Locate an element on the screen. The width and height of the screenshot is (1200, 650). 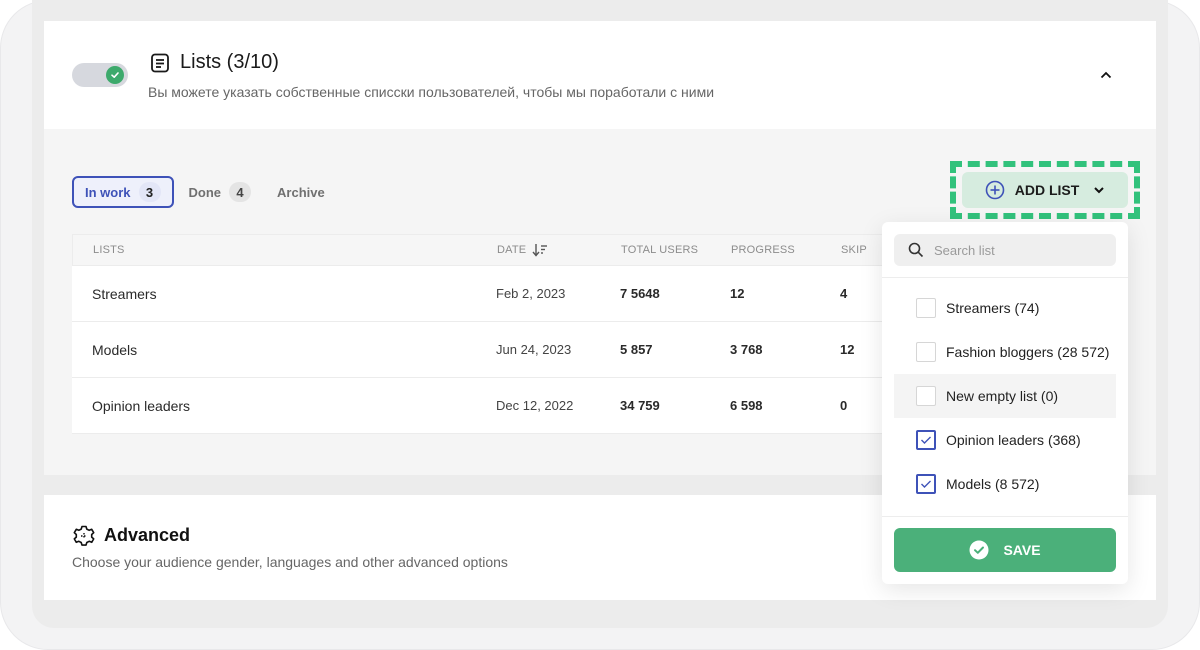
chevron-up-icon is located at coordinates (1106, 75).